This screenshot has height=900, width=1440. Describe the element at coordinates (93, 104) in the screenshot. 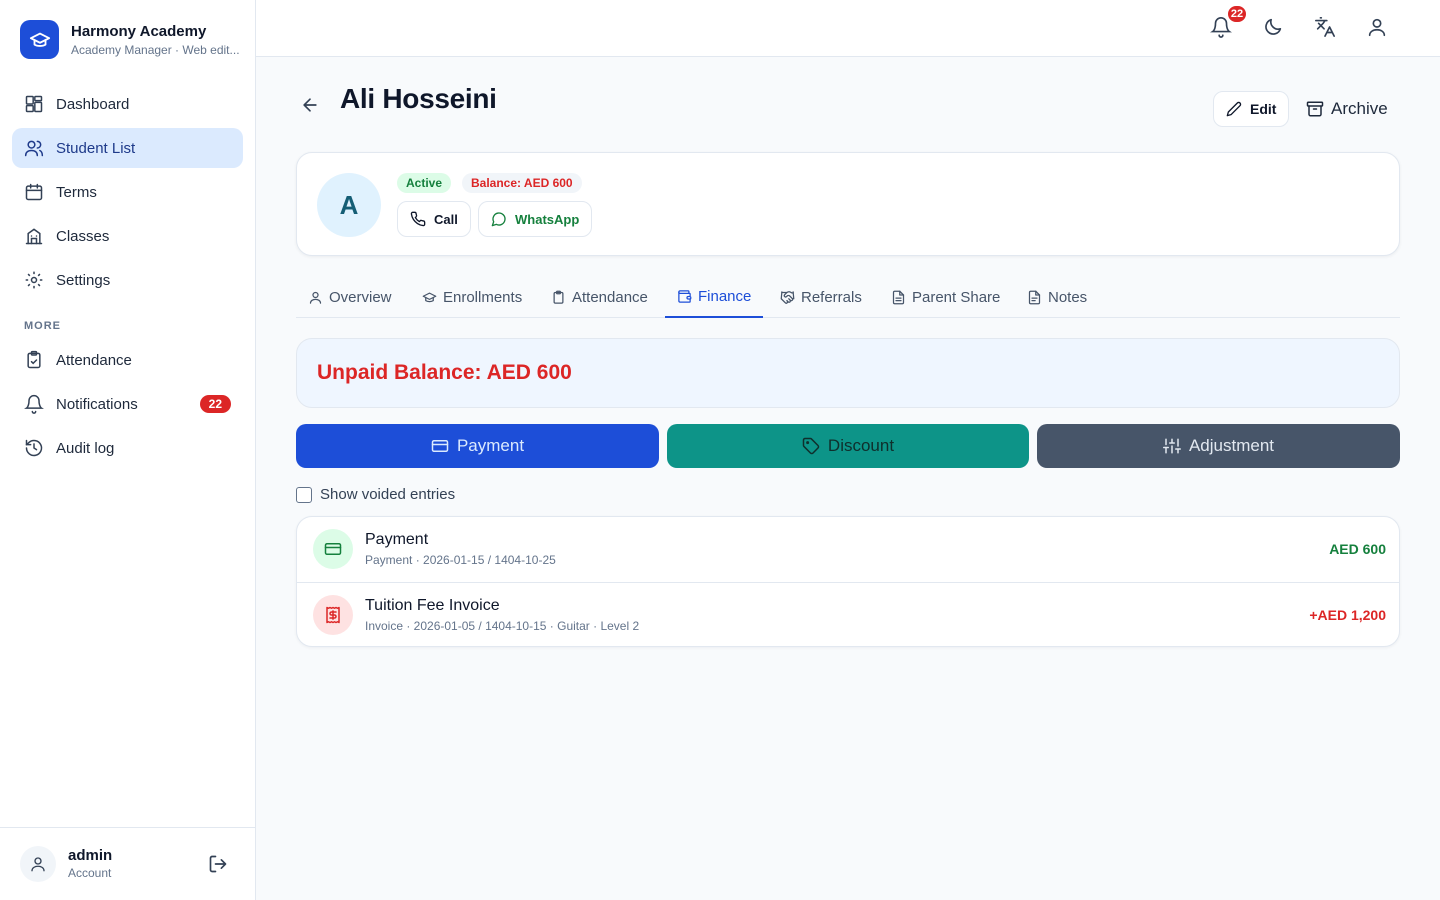

I see `sidebar-item-label: Dashboard` at that location.